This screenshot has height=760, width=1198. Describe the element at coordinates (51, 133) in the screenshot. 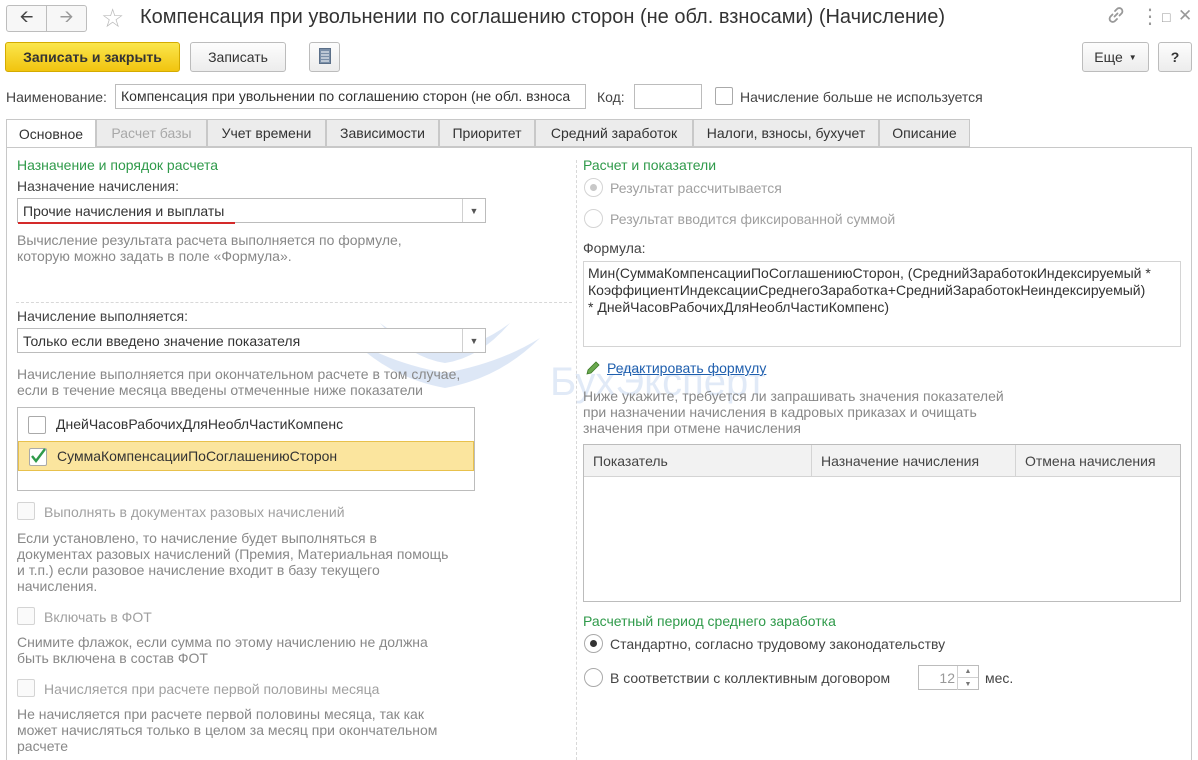

I see `tab-main: Основное` at that location.